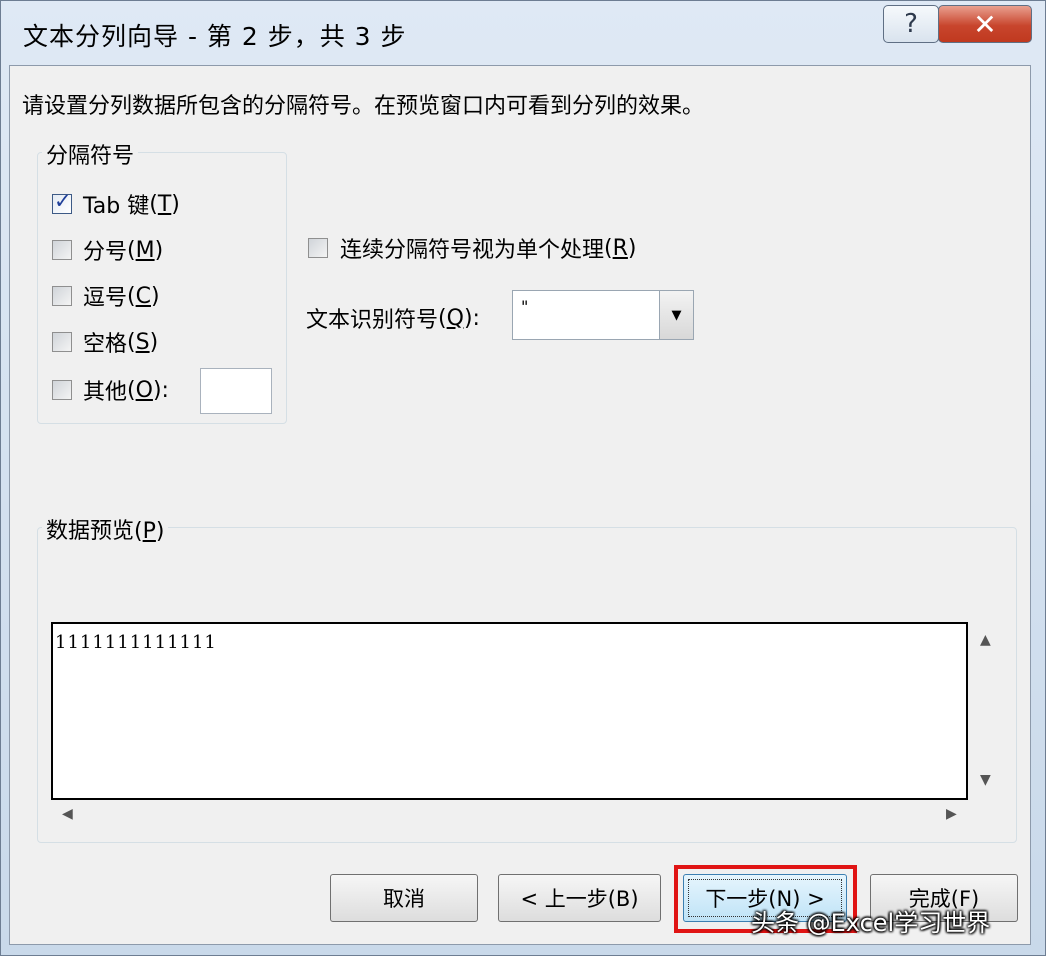 The width and height of the screenshot is (1046, 956). What do you see at coordinates (985, 780) in the screenshot?
I see `scroll-down-icon: ▼` at bounding box center [985, 780].